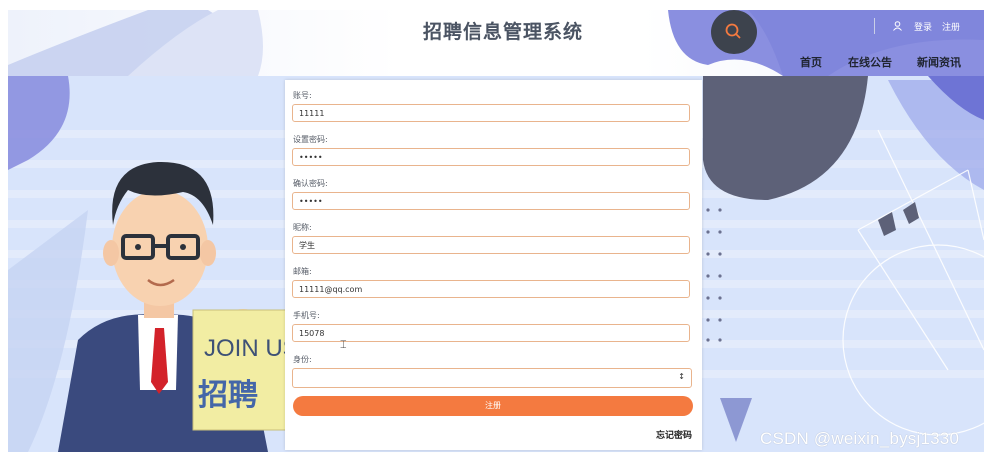 Image resolution: width=992 pixels, height=459 pixels. I want to click on sign-recruit: 招聘, so click(228, 395).